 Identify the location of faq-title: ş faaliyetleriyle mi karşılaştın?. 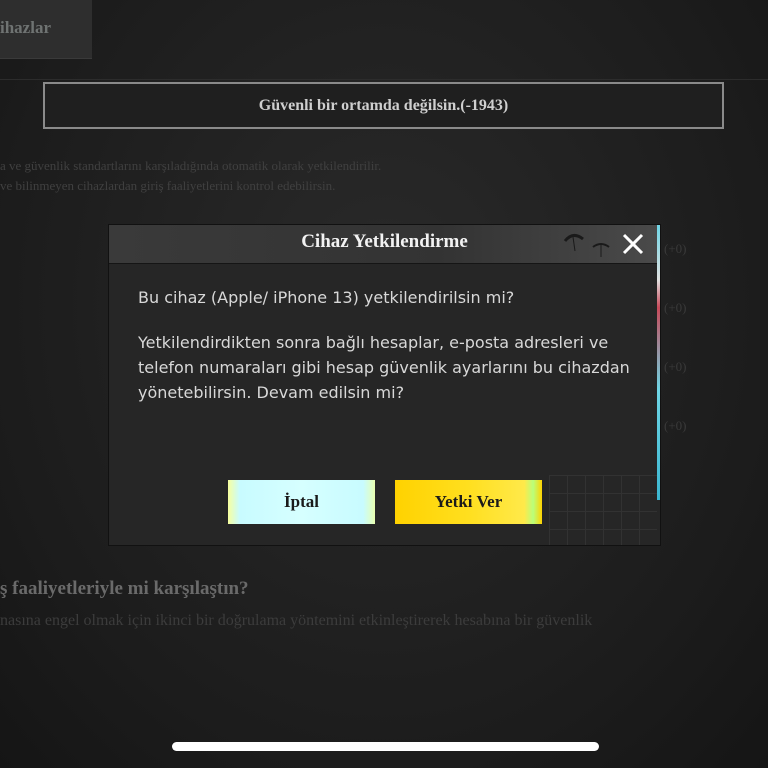
(124, 588).